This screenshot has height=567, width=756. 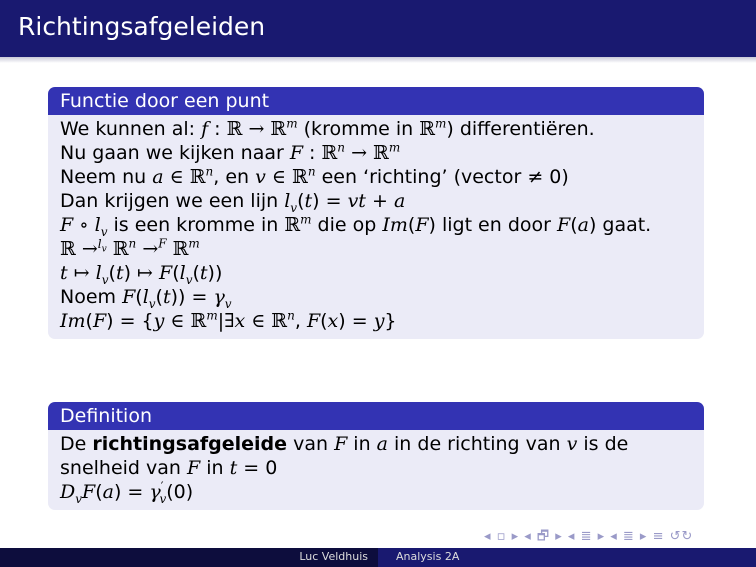 What do you see at coordinates (189, 557) in the screenshot?
I see `footer-left: Luc Veldhuis` at bounding box center [189, 557].